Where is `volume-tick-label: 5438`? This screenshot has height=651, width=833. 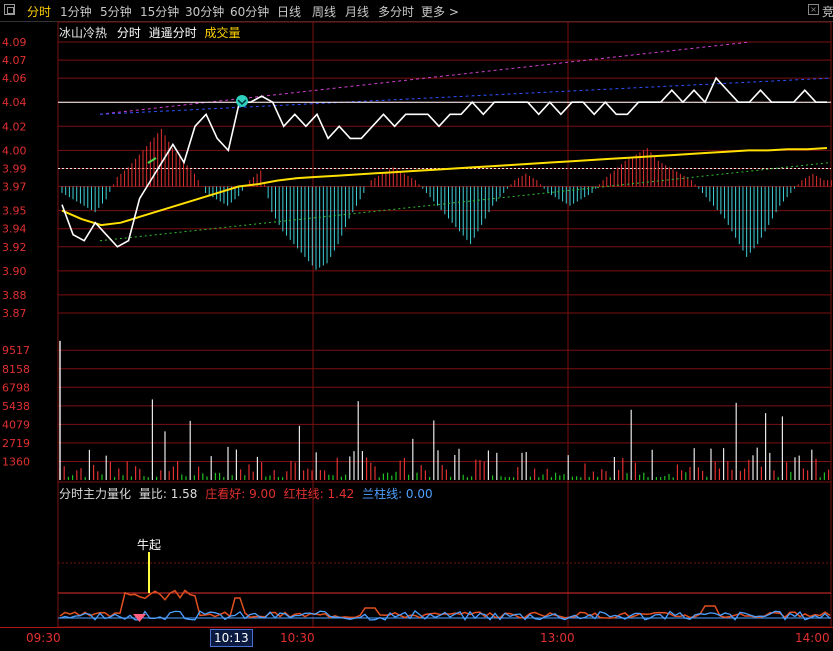
volume-tick-label: 5438 is located at coordinates (16, 406).